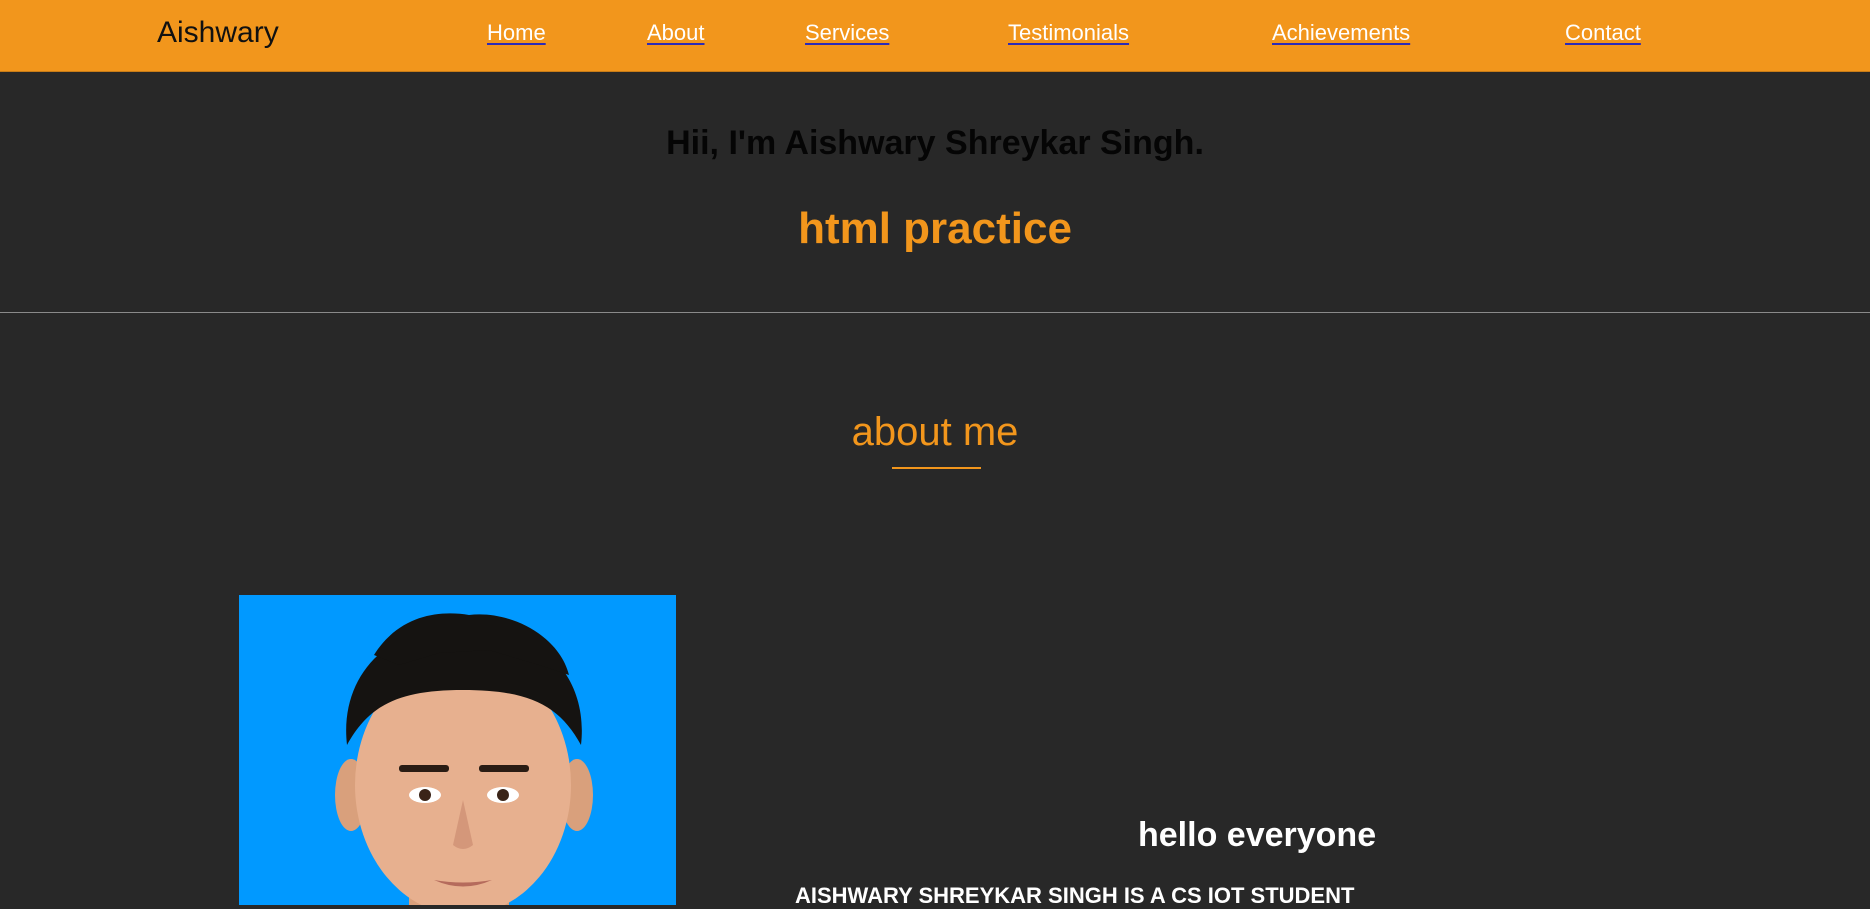 The height and width of the screenshot is (909, 1870). I want to click on hero-greeting: Hii, I'm Aishwary Shreykar Singh., so click(935, 143).